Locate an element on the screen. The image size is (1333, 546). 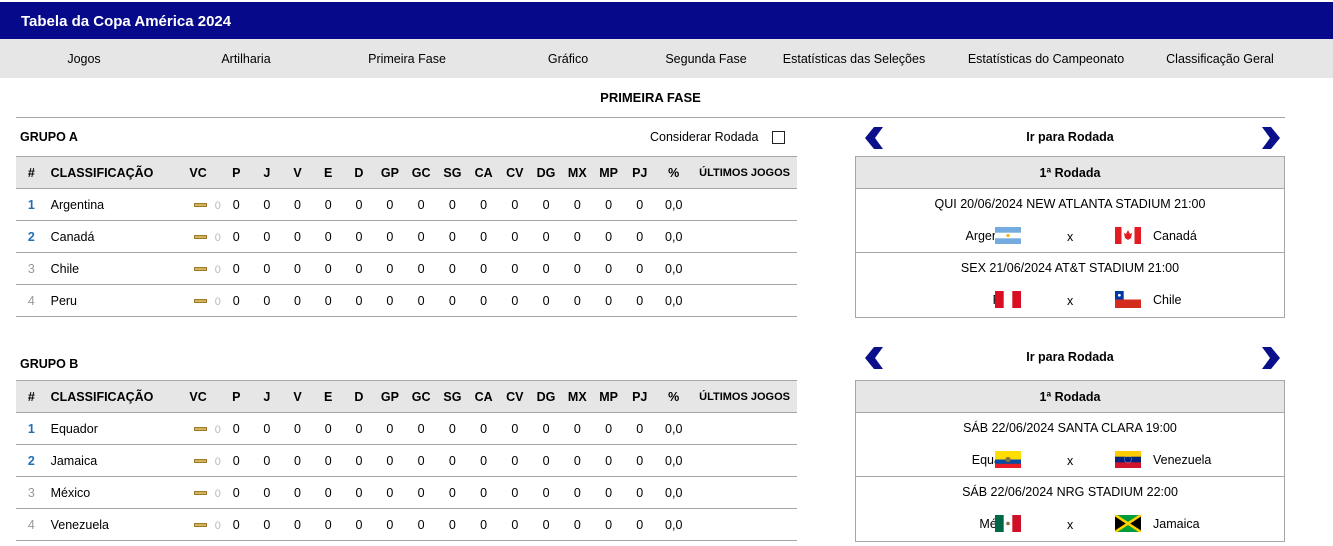
stat-gp: 0 is located at coordinates (390, 492).